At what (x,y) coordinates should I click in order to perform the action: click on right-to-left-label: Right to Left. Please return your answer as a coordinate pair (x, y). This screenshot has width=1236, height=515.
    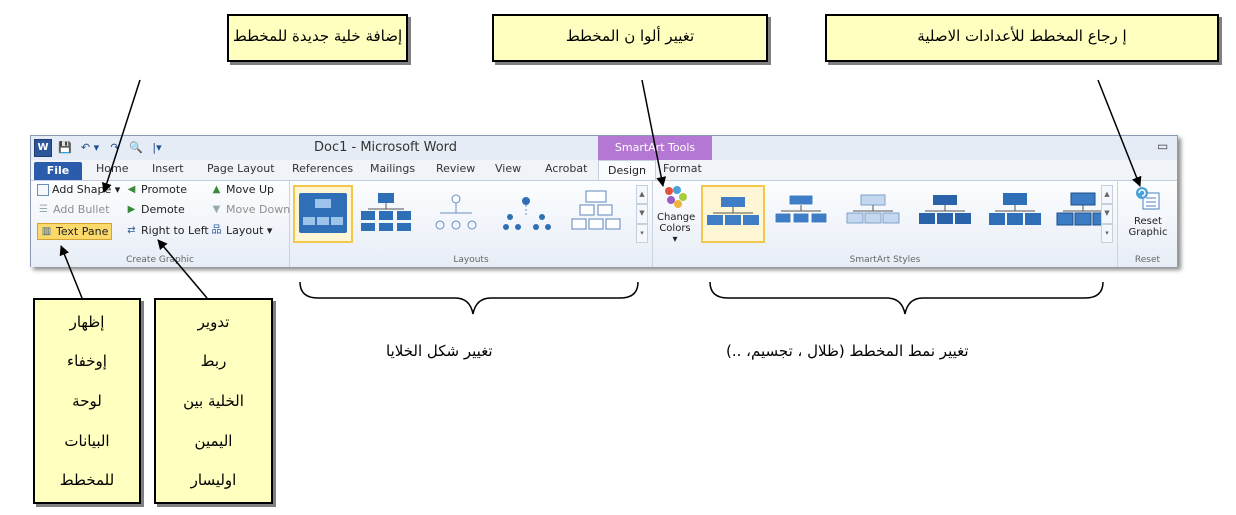
    Looking at the image, I should click on (175, 230).